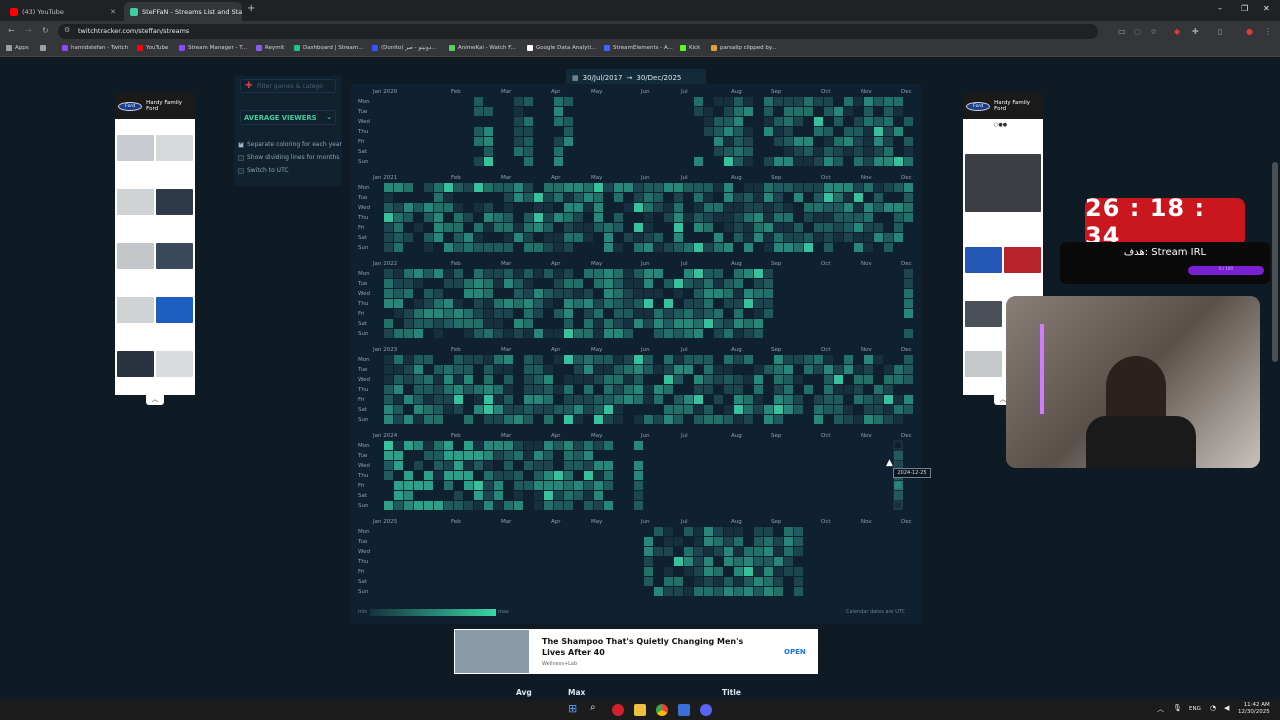 Image resolution: width=1280 pixels, height=720 pixels. I want to click on app-icon, so click(684, 710).